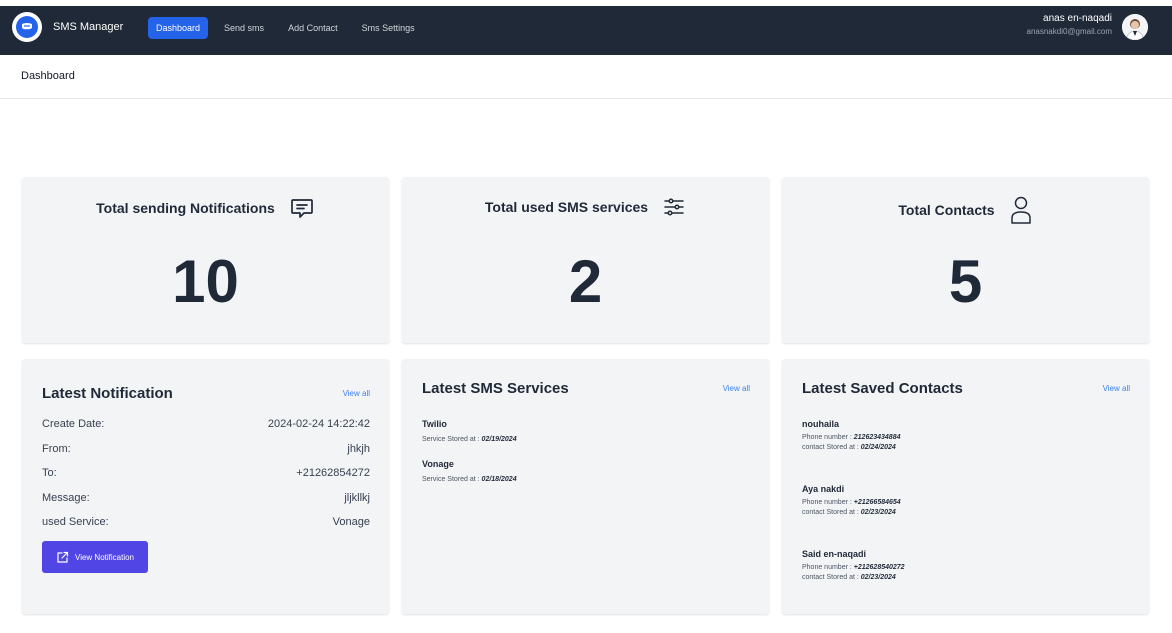  What do you see at coordinates (585, 281) in the screenshot?
I see `stat-value: 2` at bounding box center [585, 281].